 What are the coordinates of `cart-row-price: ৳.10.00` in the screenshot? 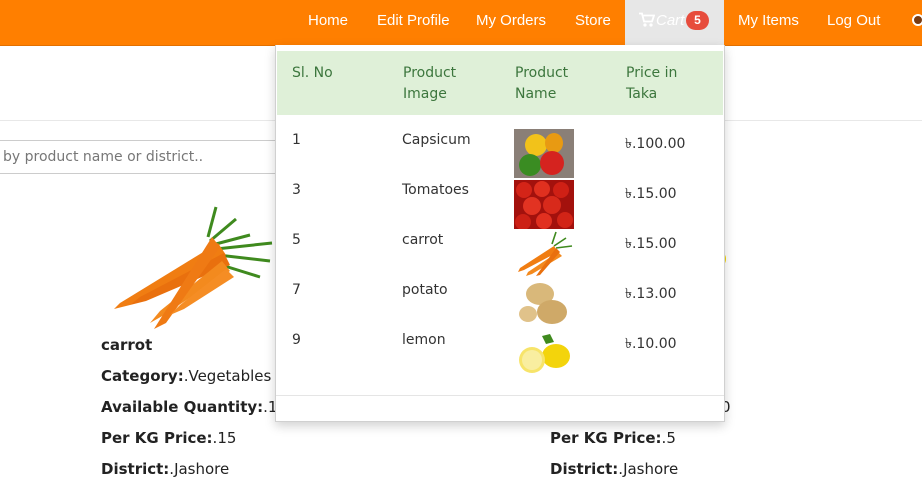 It's located at (651, 344).